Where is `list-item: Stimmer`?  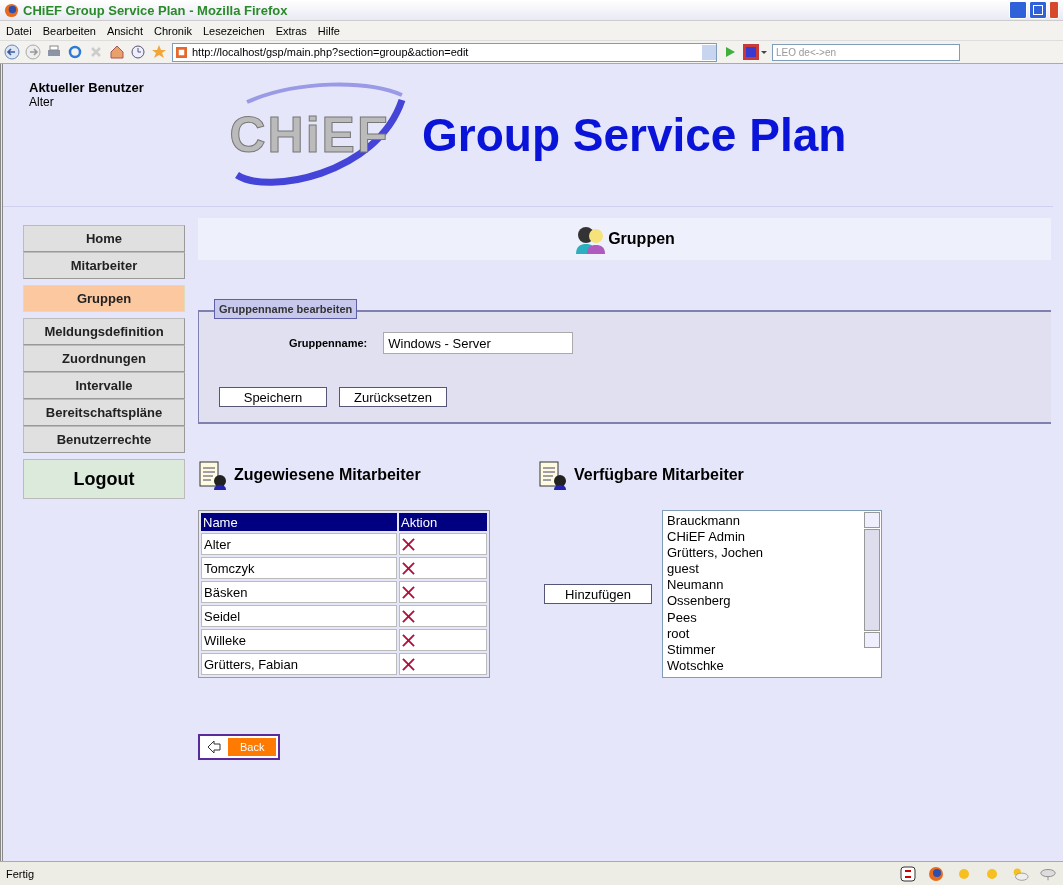 list-item: Stimmer is located at coordinates (763, 649).